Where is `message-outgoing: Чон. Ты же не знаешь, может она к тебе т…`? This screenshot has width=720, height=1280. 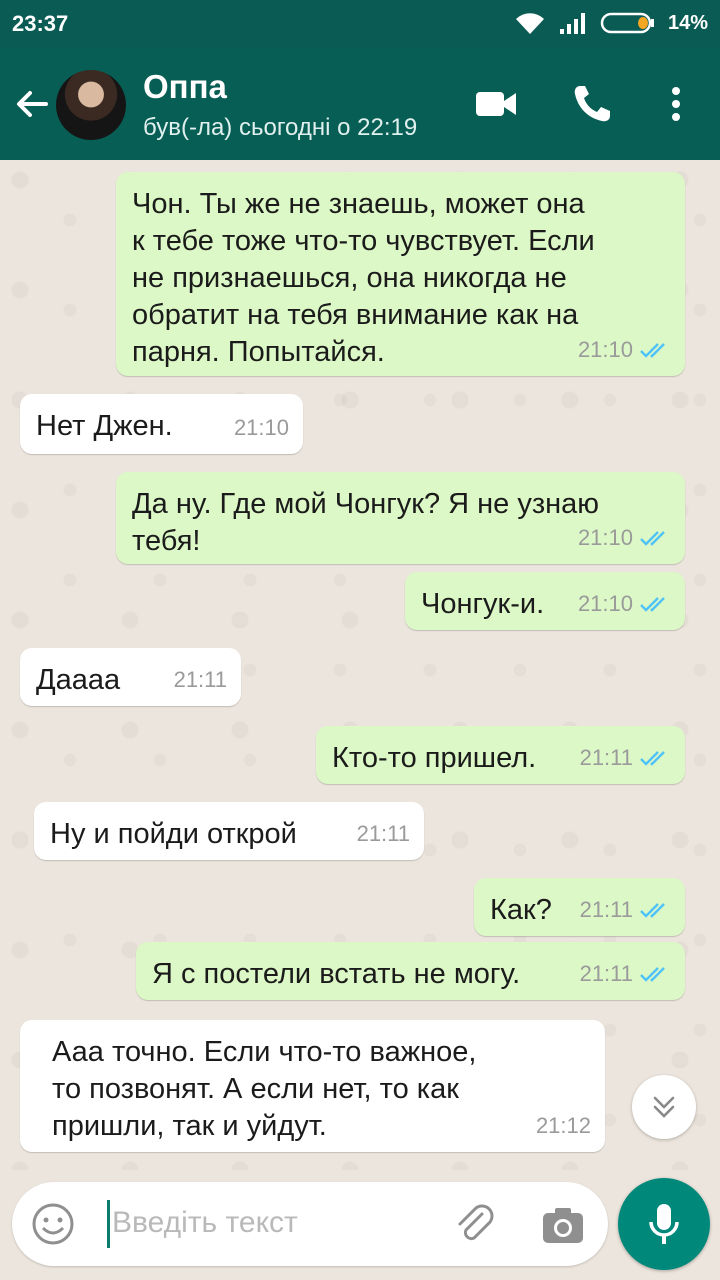 message-outgoing: Чон. Ты же не знаешь, может она к тебе т… is located at coordinates (400, 274).